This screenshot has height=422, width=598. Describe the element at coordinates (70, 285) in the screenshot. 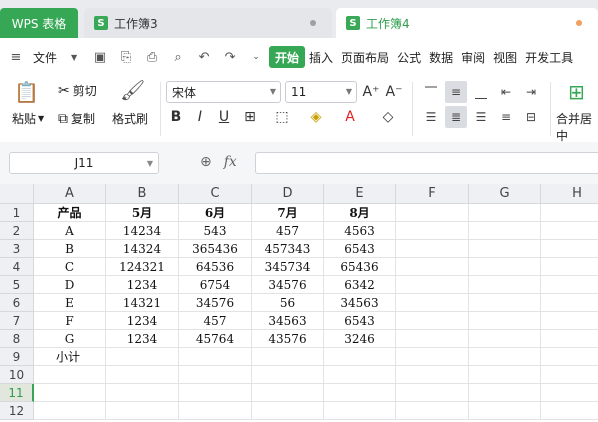

I see `cell-a5: D` at that location.